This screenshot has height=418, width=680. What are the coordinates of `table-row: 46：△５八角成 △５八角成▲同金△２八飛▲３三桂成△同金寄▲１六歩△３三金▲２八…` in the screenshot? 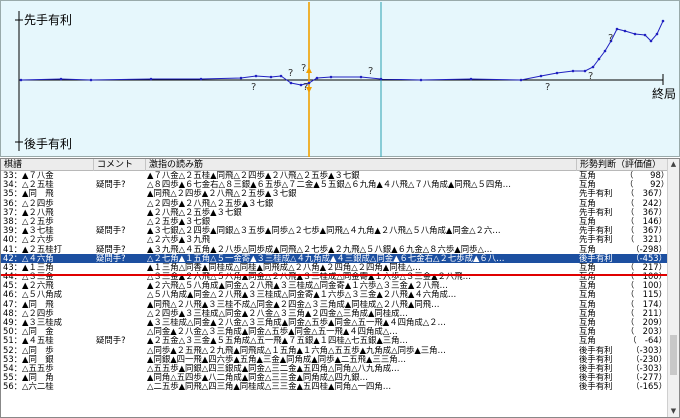 It's located at (334, 294).